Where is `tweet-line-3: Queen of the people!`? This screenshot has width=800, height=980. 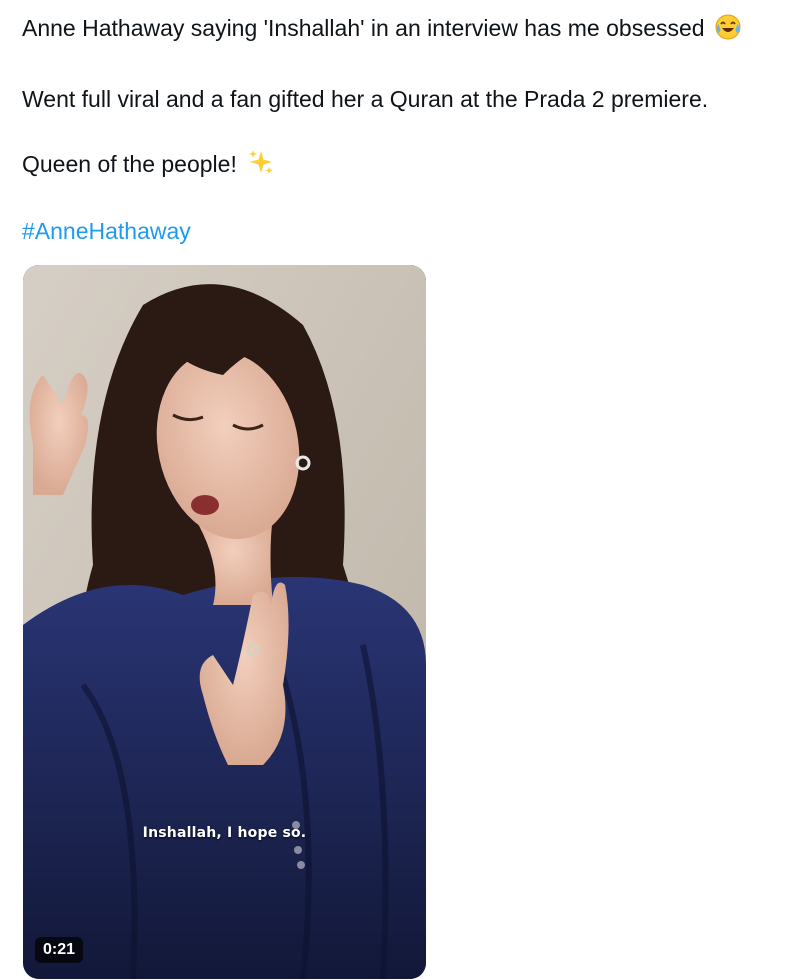
tweet-line-3: Queen of the people! is located at coordinates (148, 165).